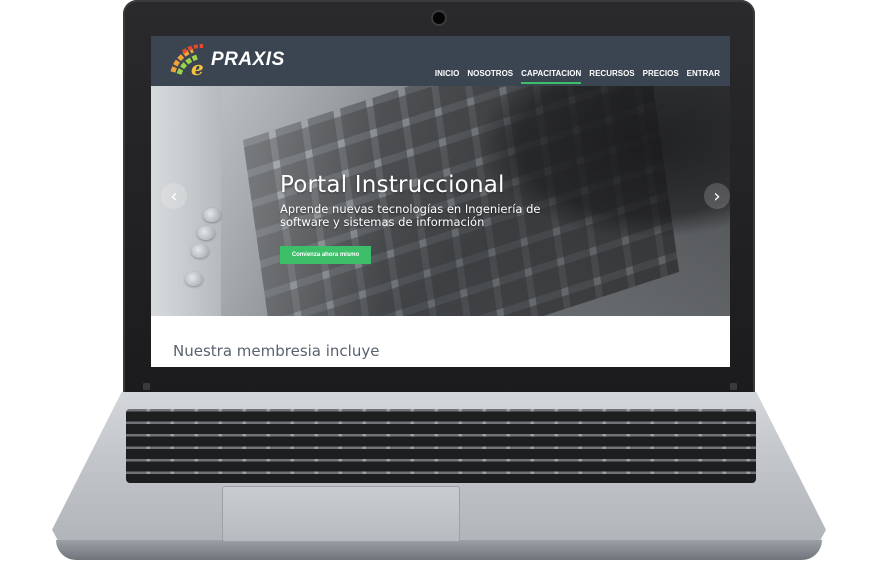 The width and height of the screenshot is (878, 566). Describe the element at coordinates (248, 59) in the screenshot. I see `logo-text: PRAXIS` at that location.